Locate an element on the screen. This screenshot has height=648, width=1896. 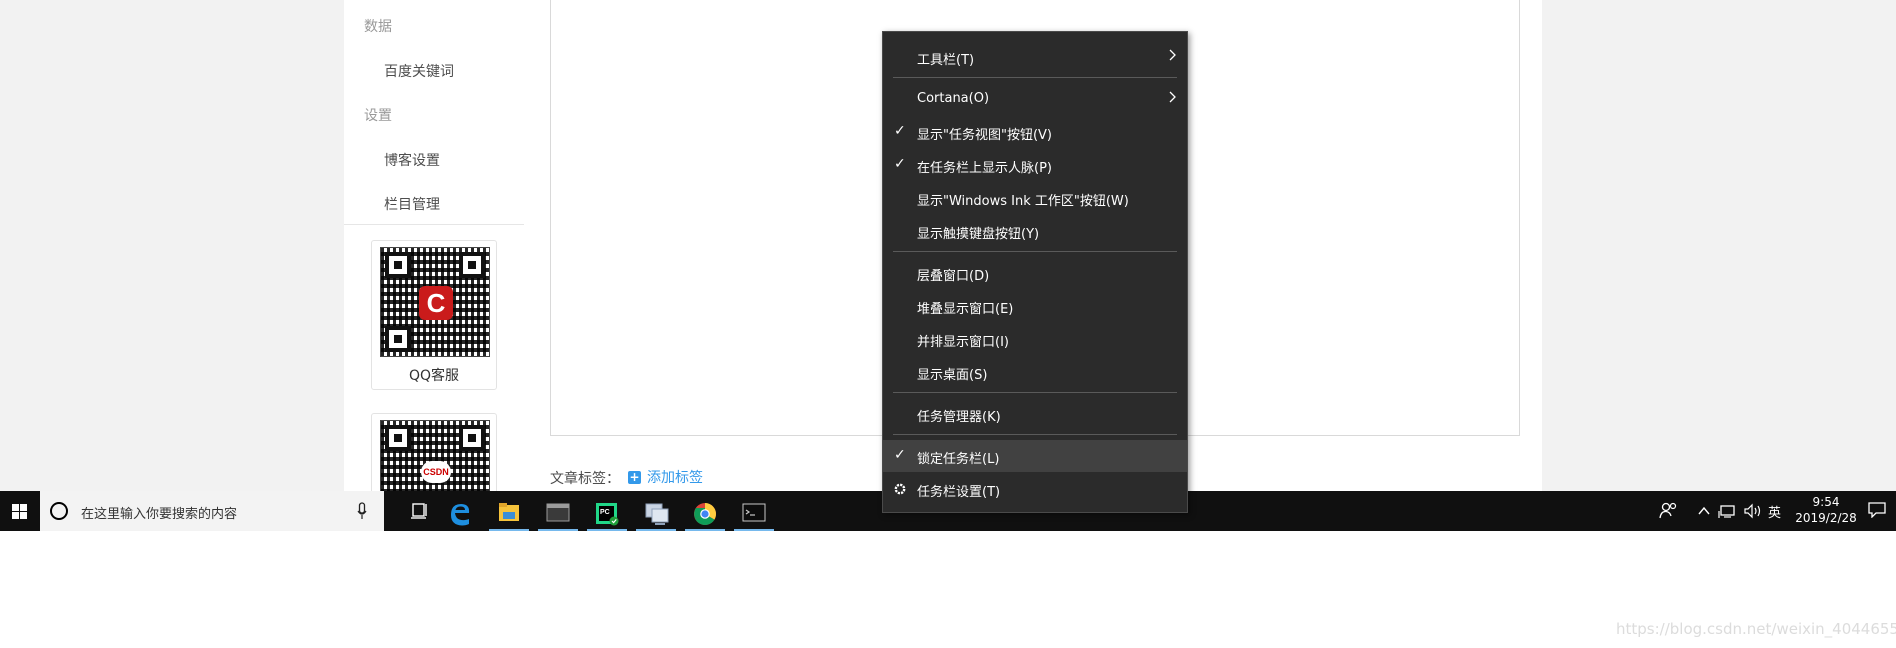
sidebar-item-column-manage: 栏目管理 is located at coordinates (412, 204).